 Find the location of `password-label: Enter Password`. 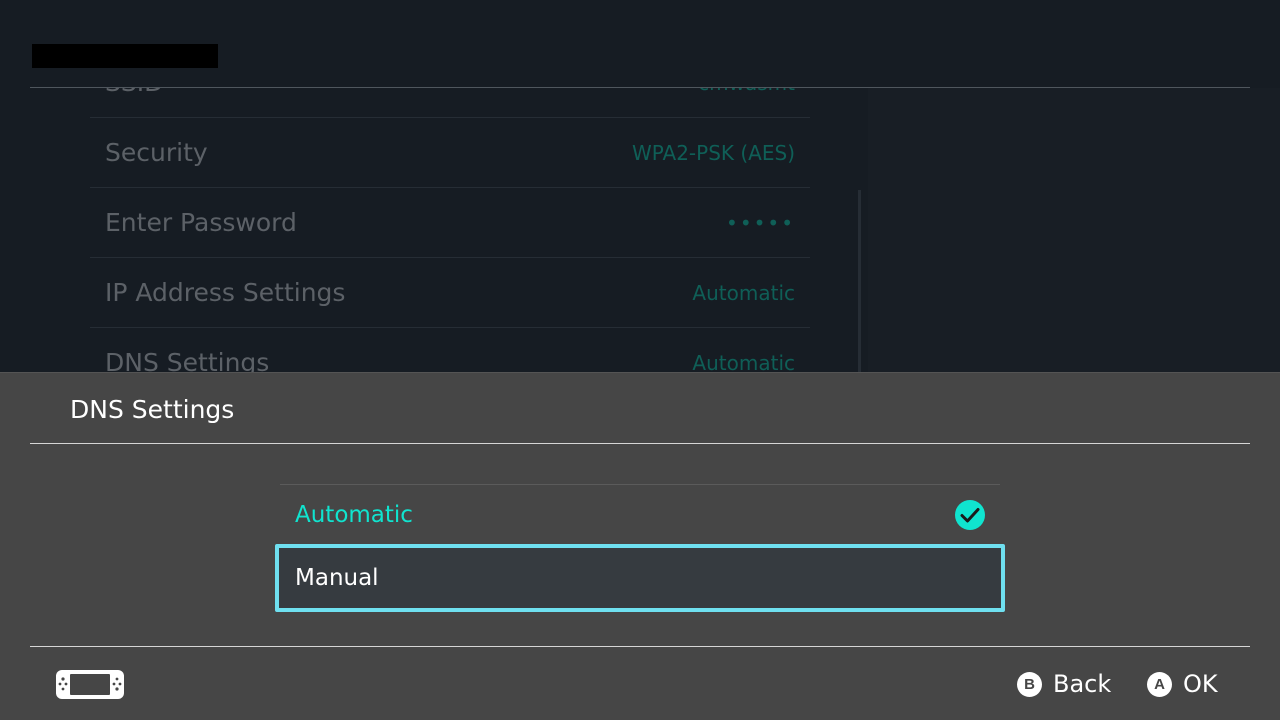

password-label: Enter Password is located at coordinates (201, 222).